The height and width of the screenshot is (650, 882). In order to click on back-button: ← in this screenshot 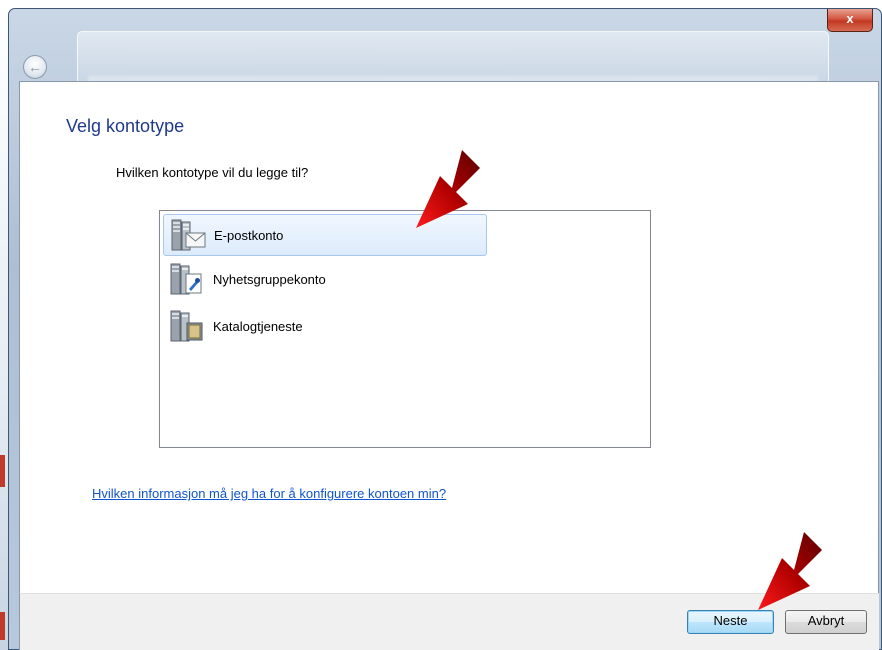, I will do `click(35, 67)`.